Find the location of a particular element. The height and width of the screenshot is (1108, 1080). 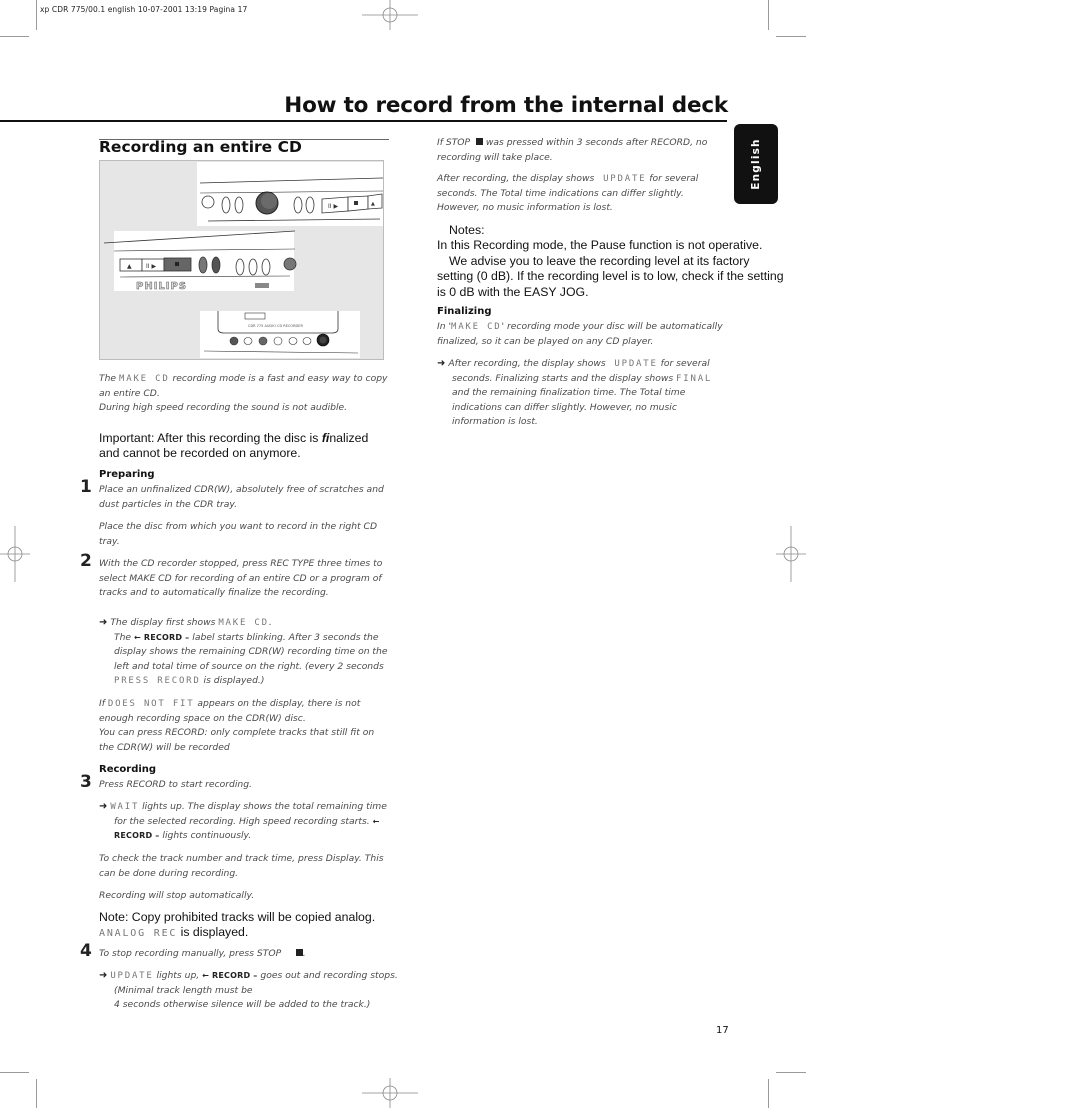

page-title: How to record from the internal deck is located at coordinates (506, 105).